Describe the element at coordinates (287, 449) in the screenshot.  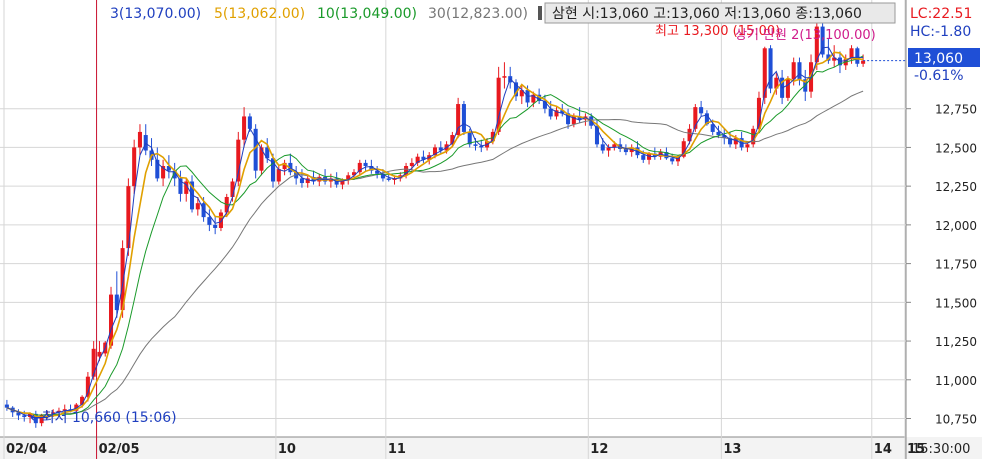
I see `x-tick-label: 10` at that location.